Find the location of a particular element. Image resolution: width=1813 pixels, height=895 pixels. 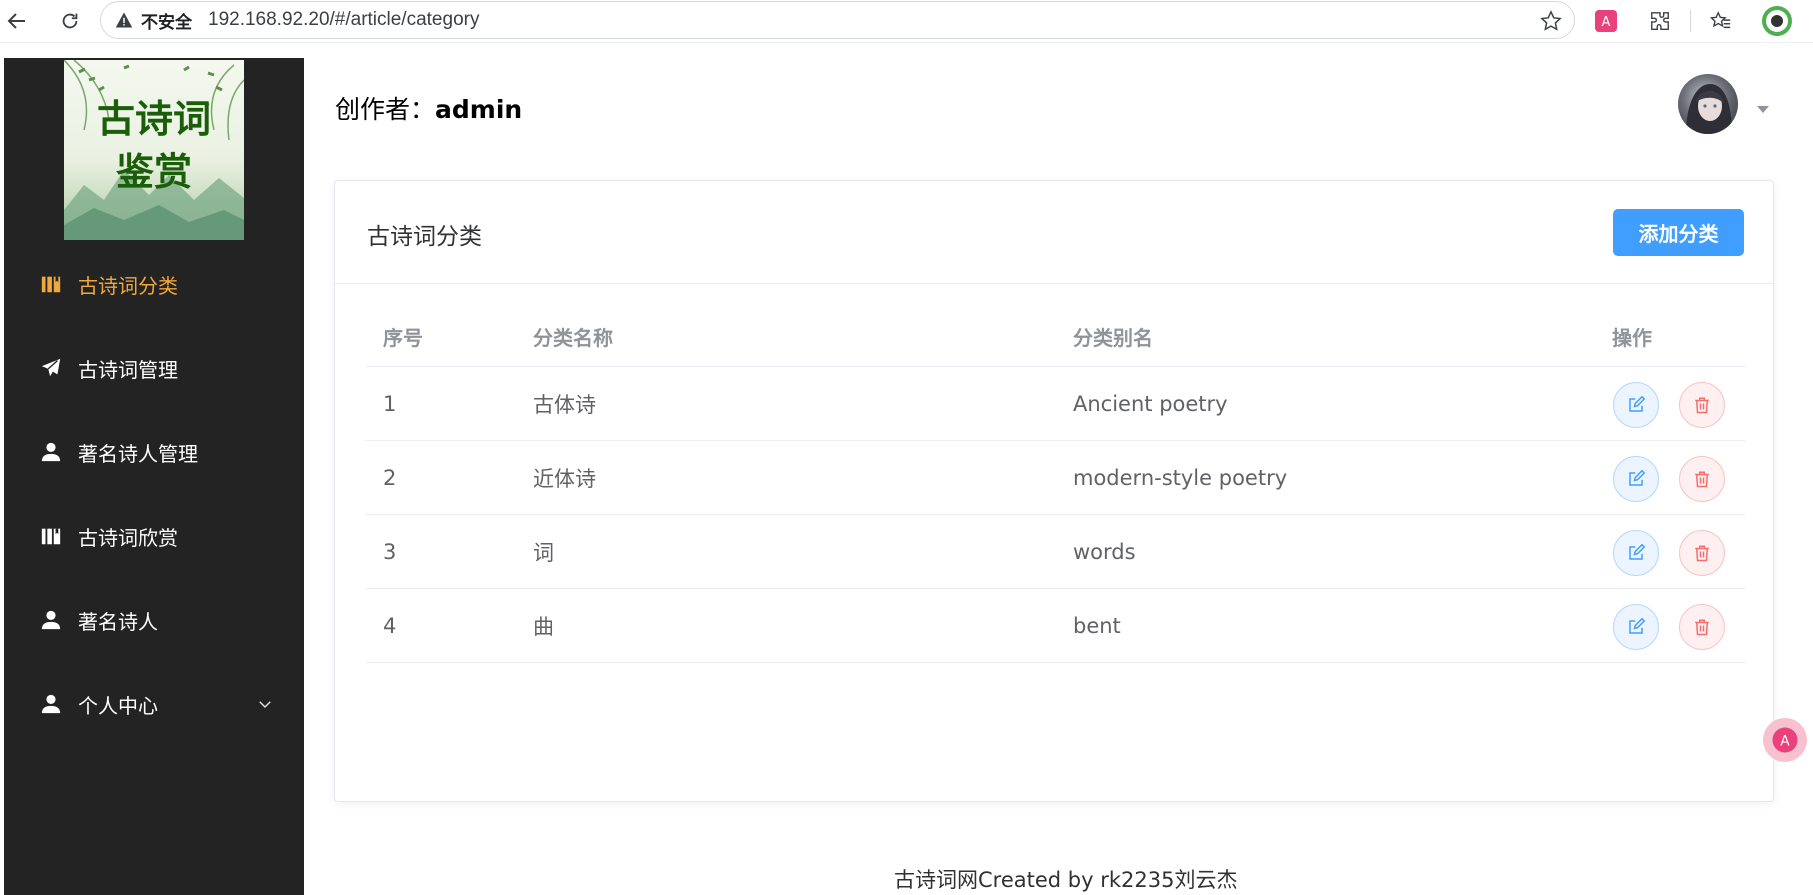

table-header-row: 序号 分类名称 分类别名 操作 is located at coordinates (1055, 336).